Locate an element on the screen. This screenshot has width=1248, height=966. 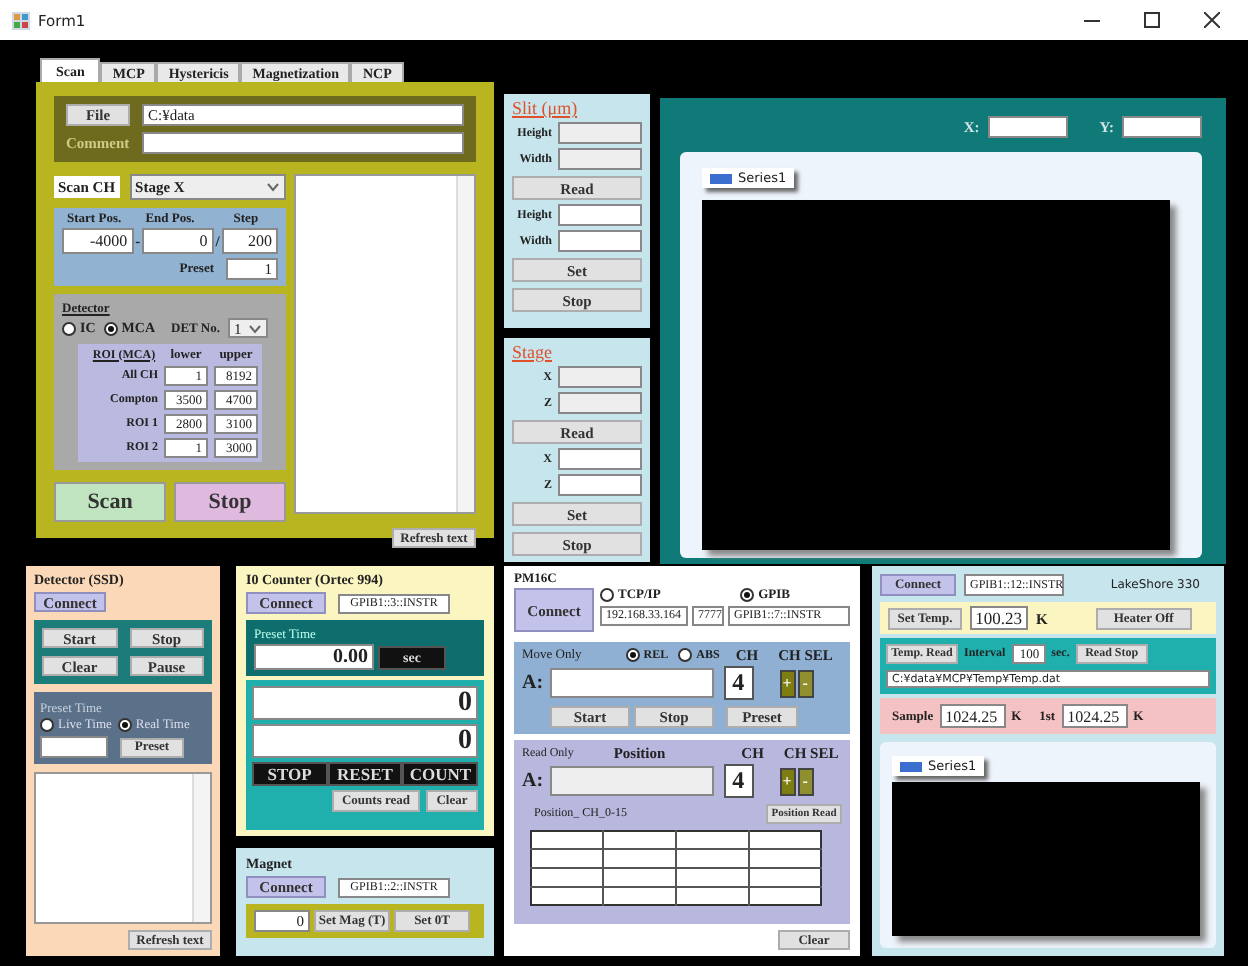
input-field: 100.23 is located at coordinates (999, 618).